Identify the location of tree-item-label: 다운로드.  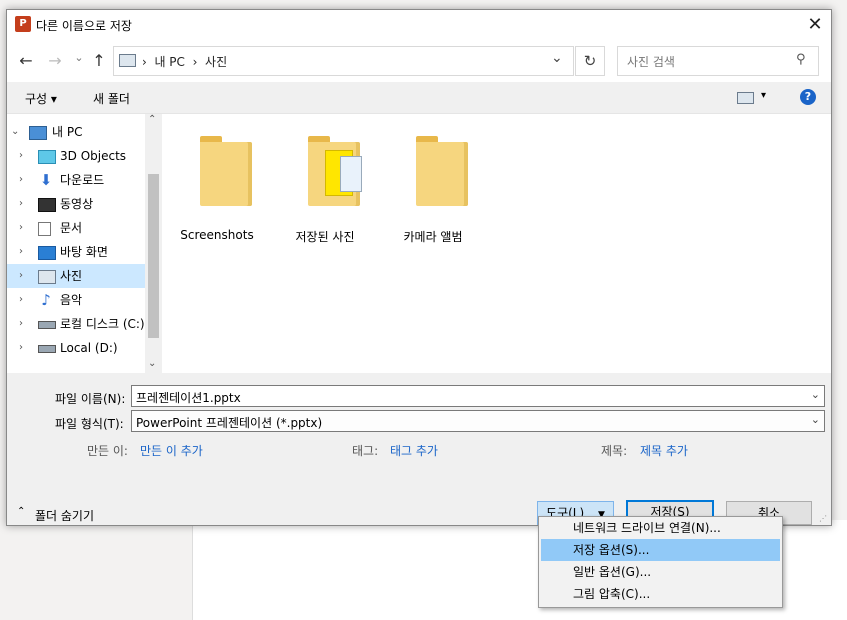
(82, 180).